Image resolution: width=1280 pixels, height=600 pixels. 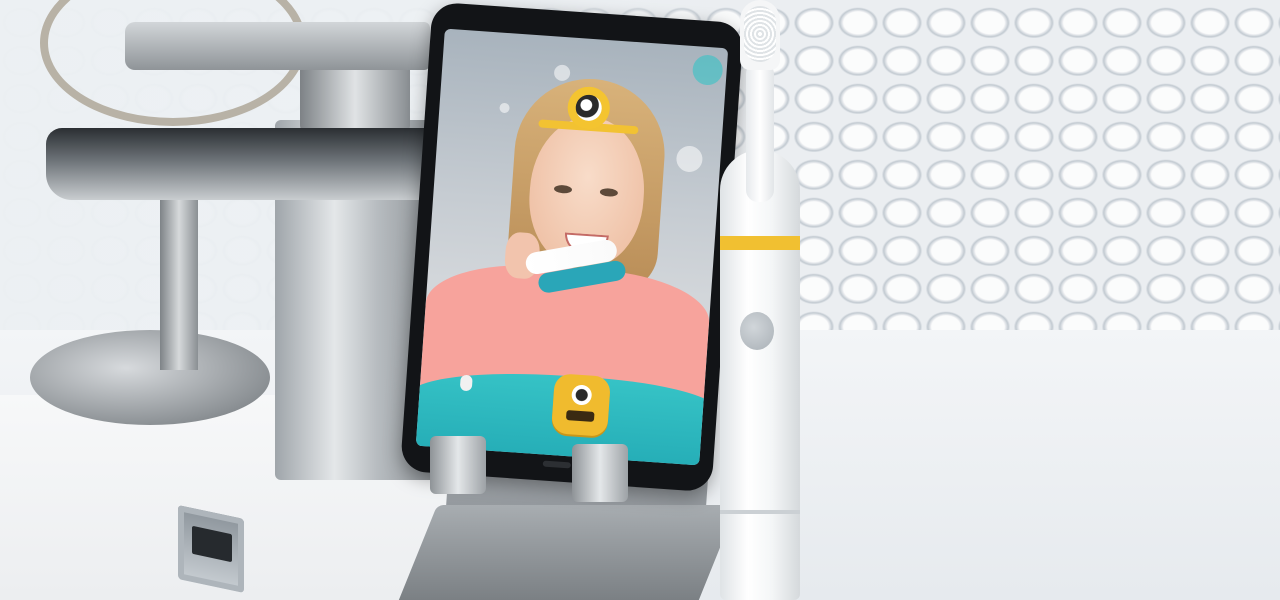 What do you see at coordinates (600, 473) in the screenshot?
I see `stand-clip-right` at bounding box center [600, 473].